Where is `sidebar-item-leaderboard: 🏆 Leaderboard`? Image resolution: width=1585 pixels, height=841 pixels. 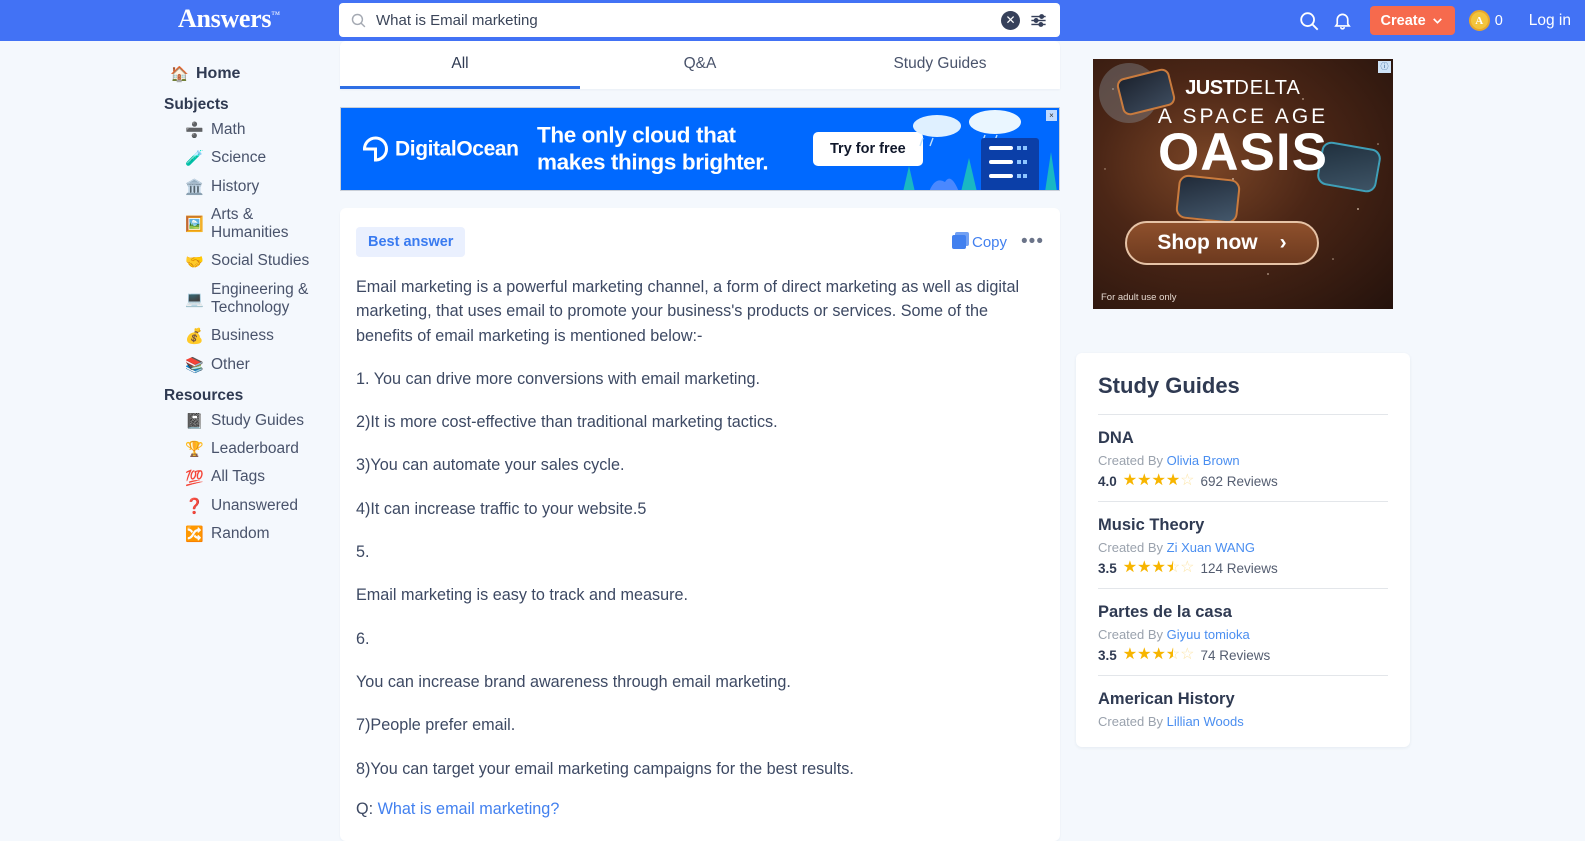
sidebar-item-leaderboard: 🏆 Leaderboard is located at coordinates (255, 449).